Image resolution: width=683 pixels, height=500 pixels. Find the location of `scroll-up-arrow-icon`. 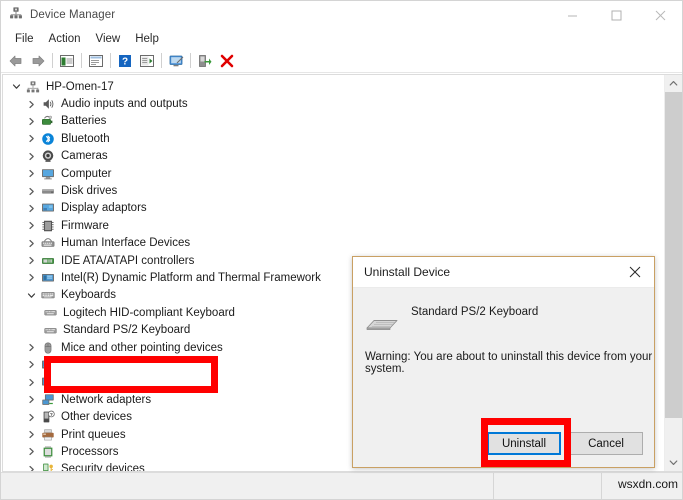

scroll-up-arrow-icon is located at coordinates (673, 83).